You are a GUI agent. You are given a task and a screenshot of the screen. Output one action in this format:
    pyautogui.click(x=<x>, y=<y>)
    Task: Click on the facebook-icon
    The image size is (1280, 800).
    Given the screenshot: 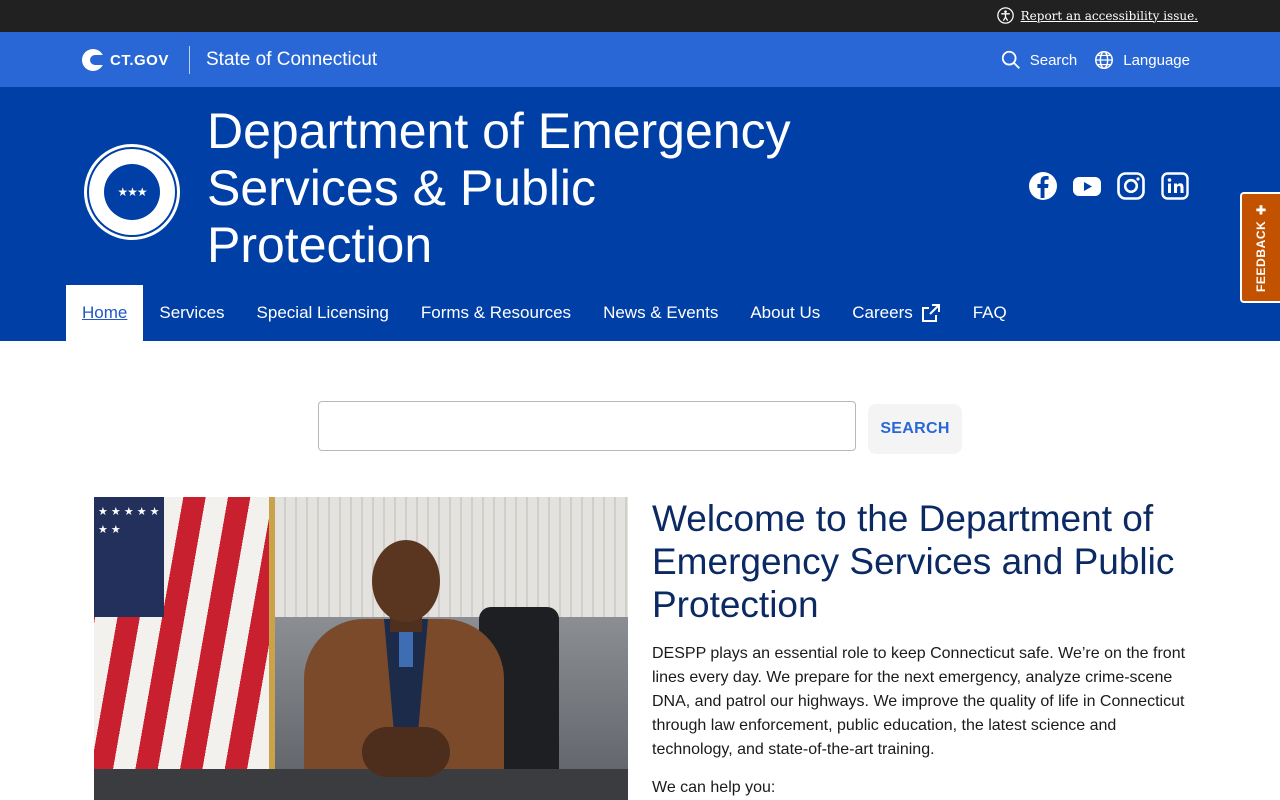 What is the action you would take?
    pyautogui.click(x=1043, y=186)
    